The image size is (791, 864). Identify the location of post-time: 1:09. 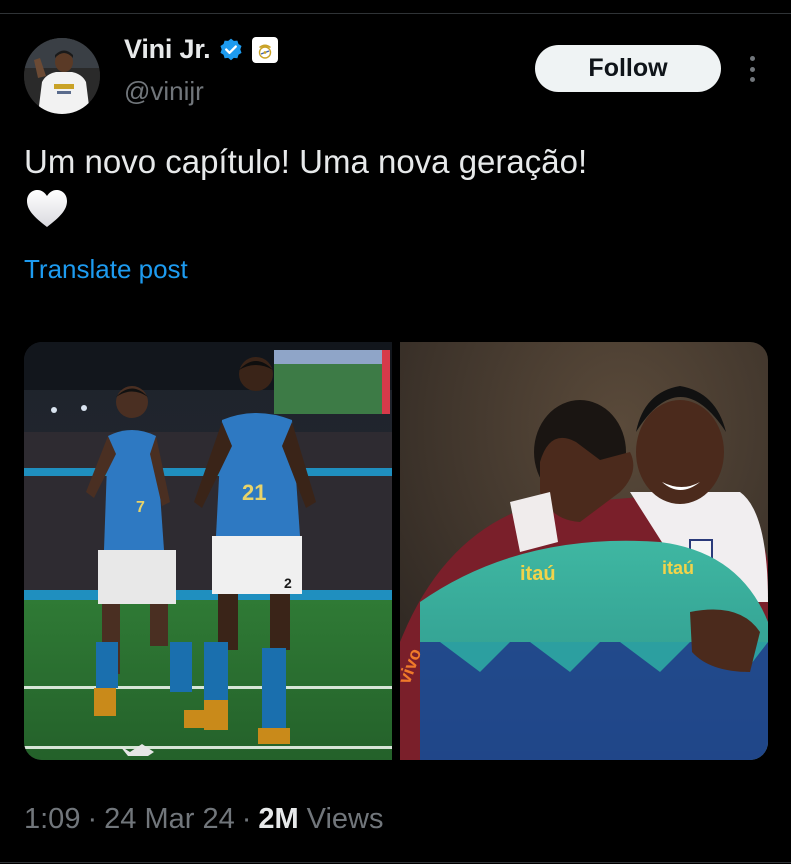
(52, 819).